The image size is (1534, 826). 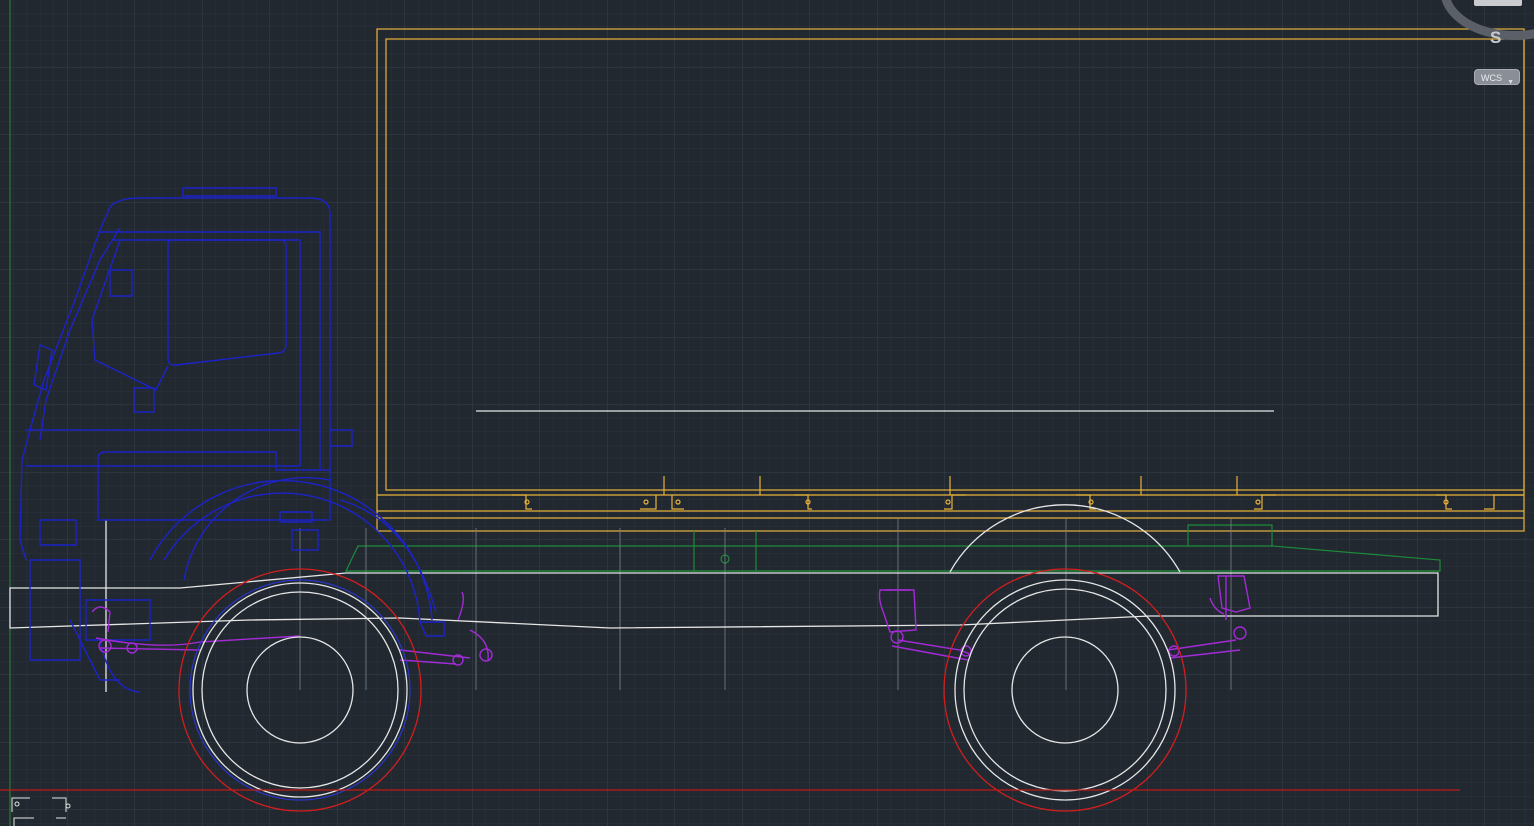 I want to click on ucs-menu-button: WCS ▼, so click(x=1497, y=77).